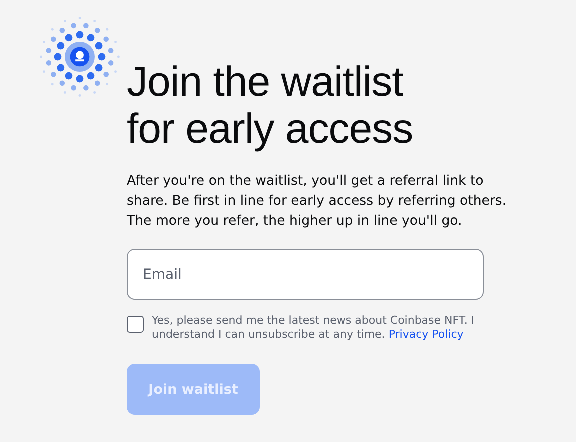 This screenshot has height=442, width=576. What do you see at coordinates (426, 334) in the screenshot?
I see `privacy-policy-link: Privacy Policy` at bounding box center [426, 334].